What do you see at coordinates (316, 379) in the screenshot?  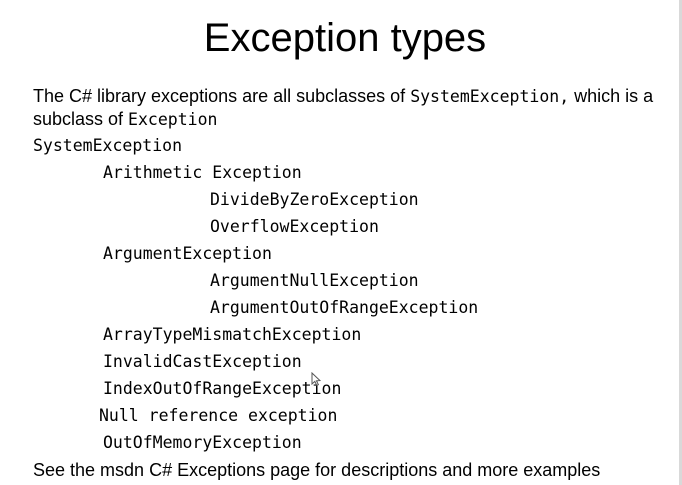 I see `mouse-pointer-icon` at bounding box center [316, 379].